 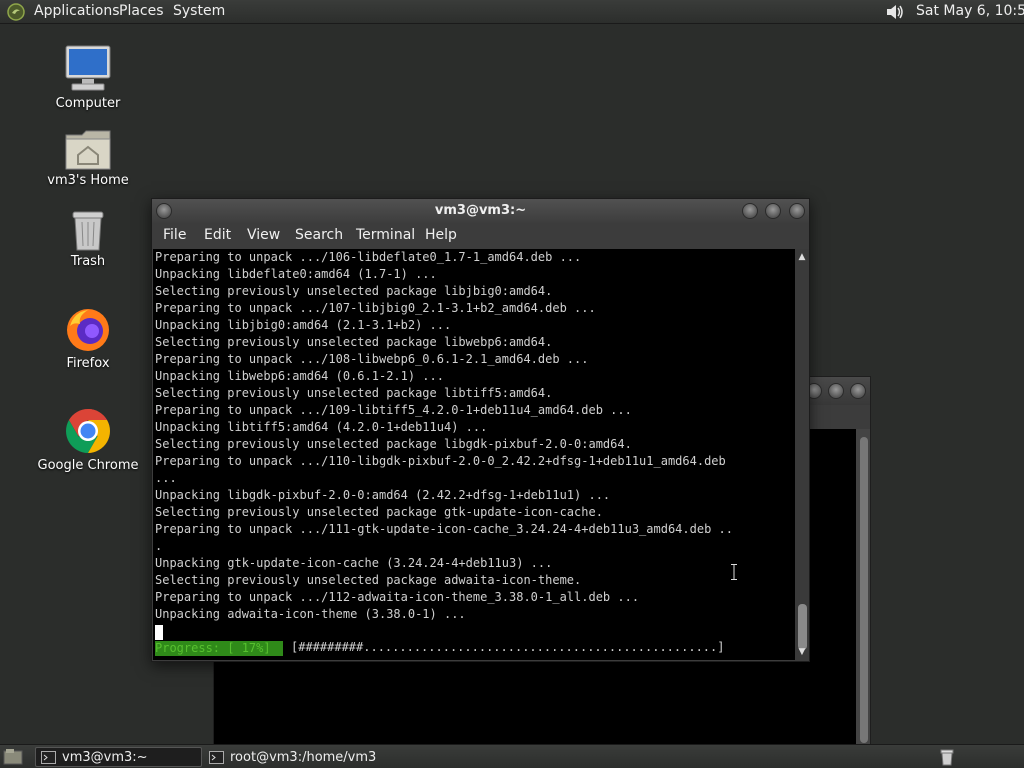 I want to click on terminal-line: ., so click(x=159, y=546).